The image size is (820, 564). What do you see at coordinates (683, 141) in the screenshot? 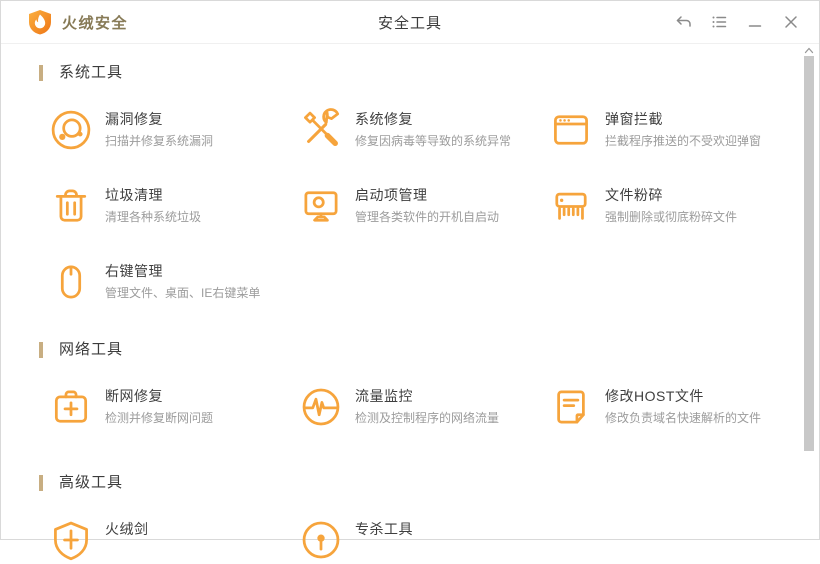
I see `tool-desc: 拦截程序推送的不受欢迎弹窗` at bounding box center [683, 141].